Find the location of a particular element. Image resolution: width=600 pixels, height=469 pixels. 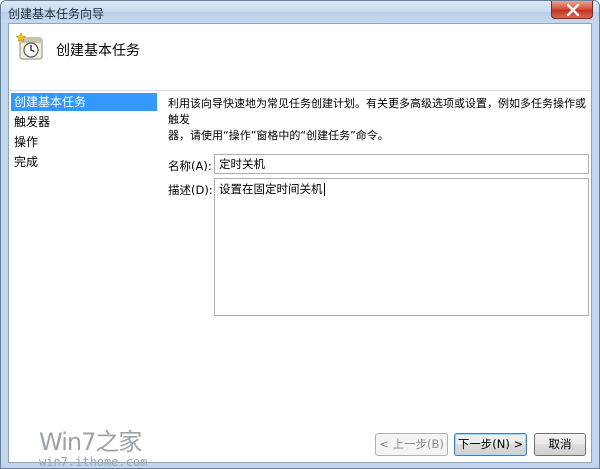

task-scheduler-clock-icon is located at coordinates (29, 46).